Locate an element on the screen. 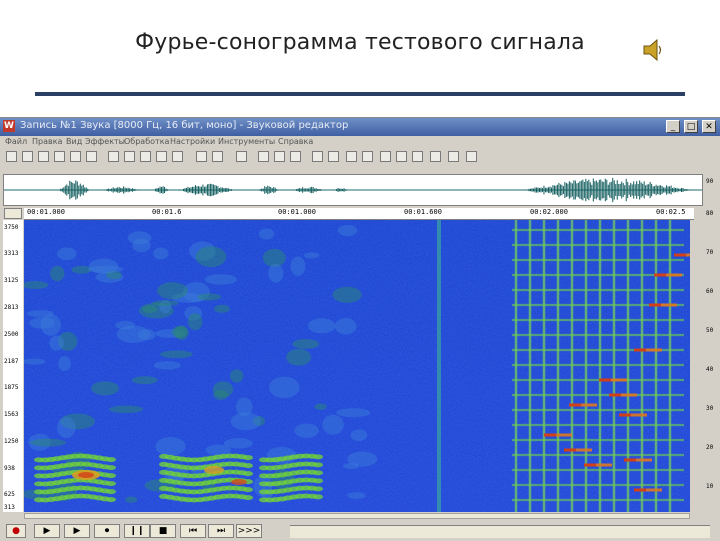 This screenshot has width=720, height=541. time-label: 00:01.600 is located at coordinates (423, 212).